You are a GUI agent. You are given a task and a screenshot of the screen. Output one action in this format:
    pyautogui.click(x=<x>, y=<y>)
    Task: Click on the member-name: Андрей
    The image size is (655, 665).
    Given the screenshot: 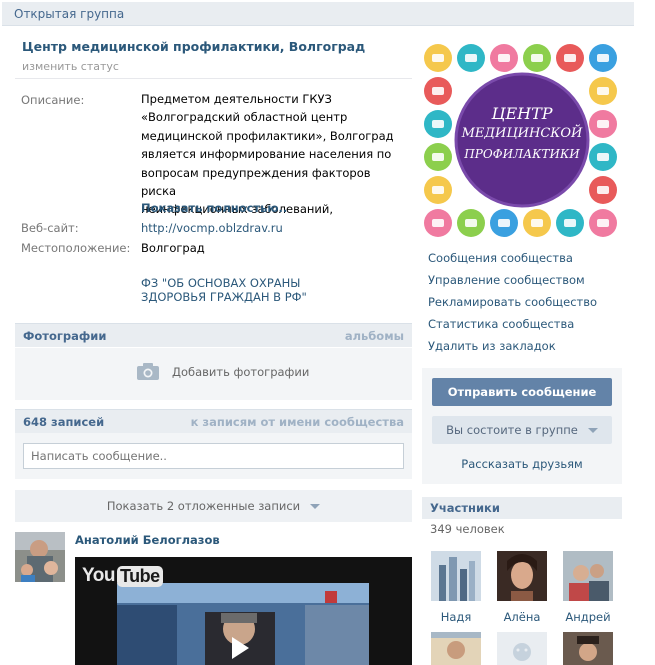 What is the action you would take?
    pyautogui.click(x=588, y=617)
    